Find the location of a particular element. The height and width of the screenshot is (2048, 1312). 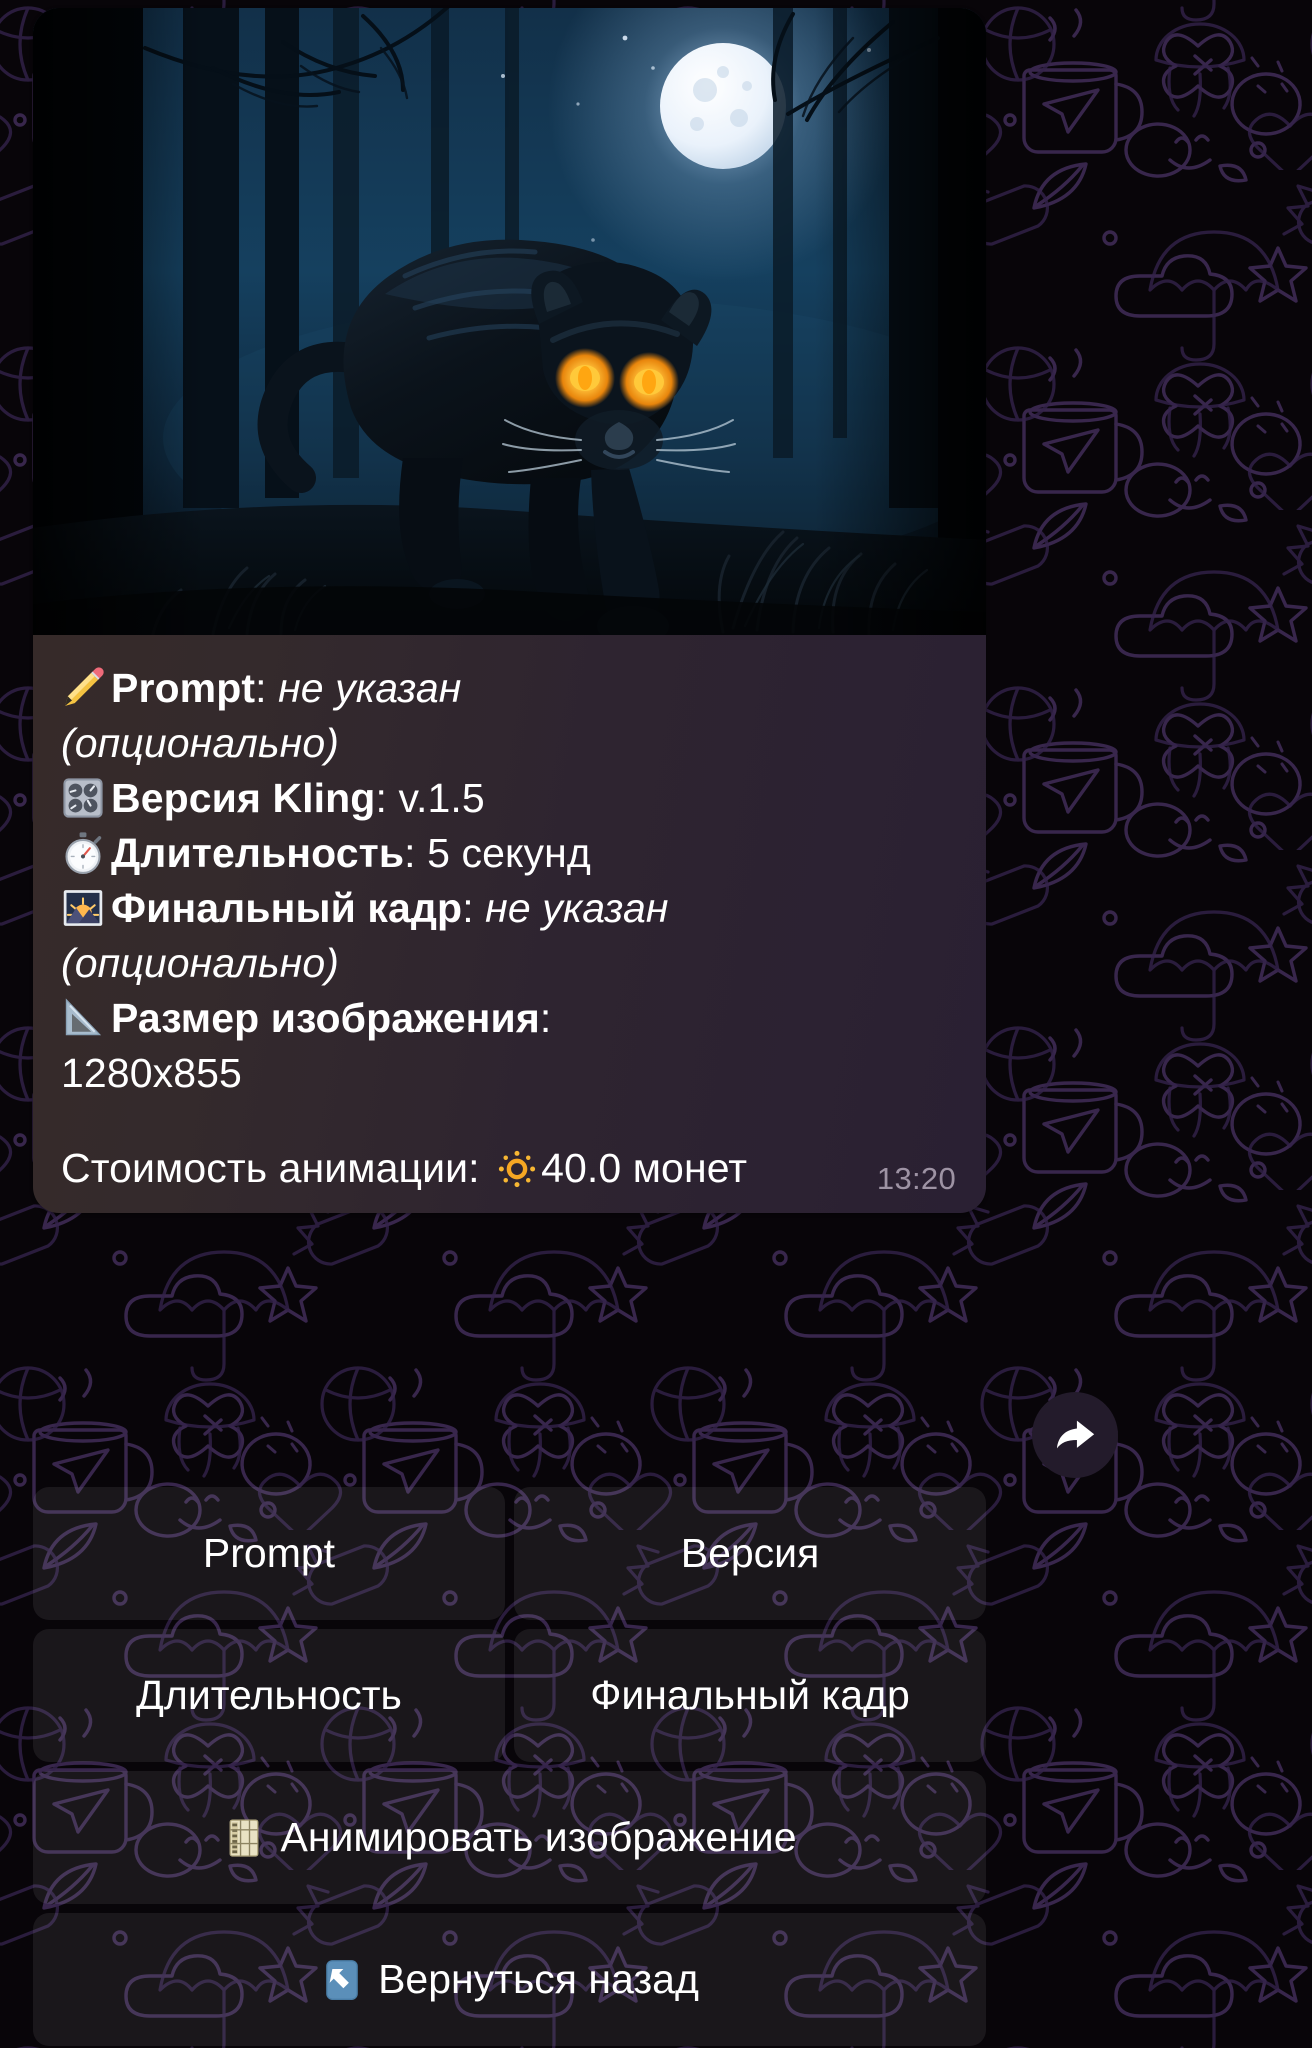

keyboard-row-3: Анимировать изображение is located at coordinates (509, 1837).